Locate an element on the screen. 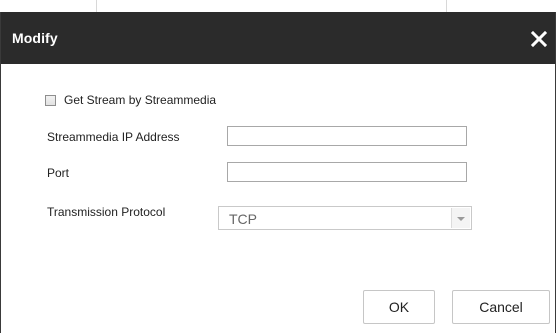 This screenshot has width=556, height=333. dialog-title: Modify is located at coordinates (35, 38).